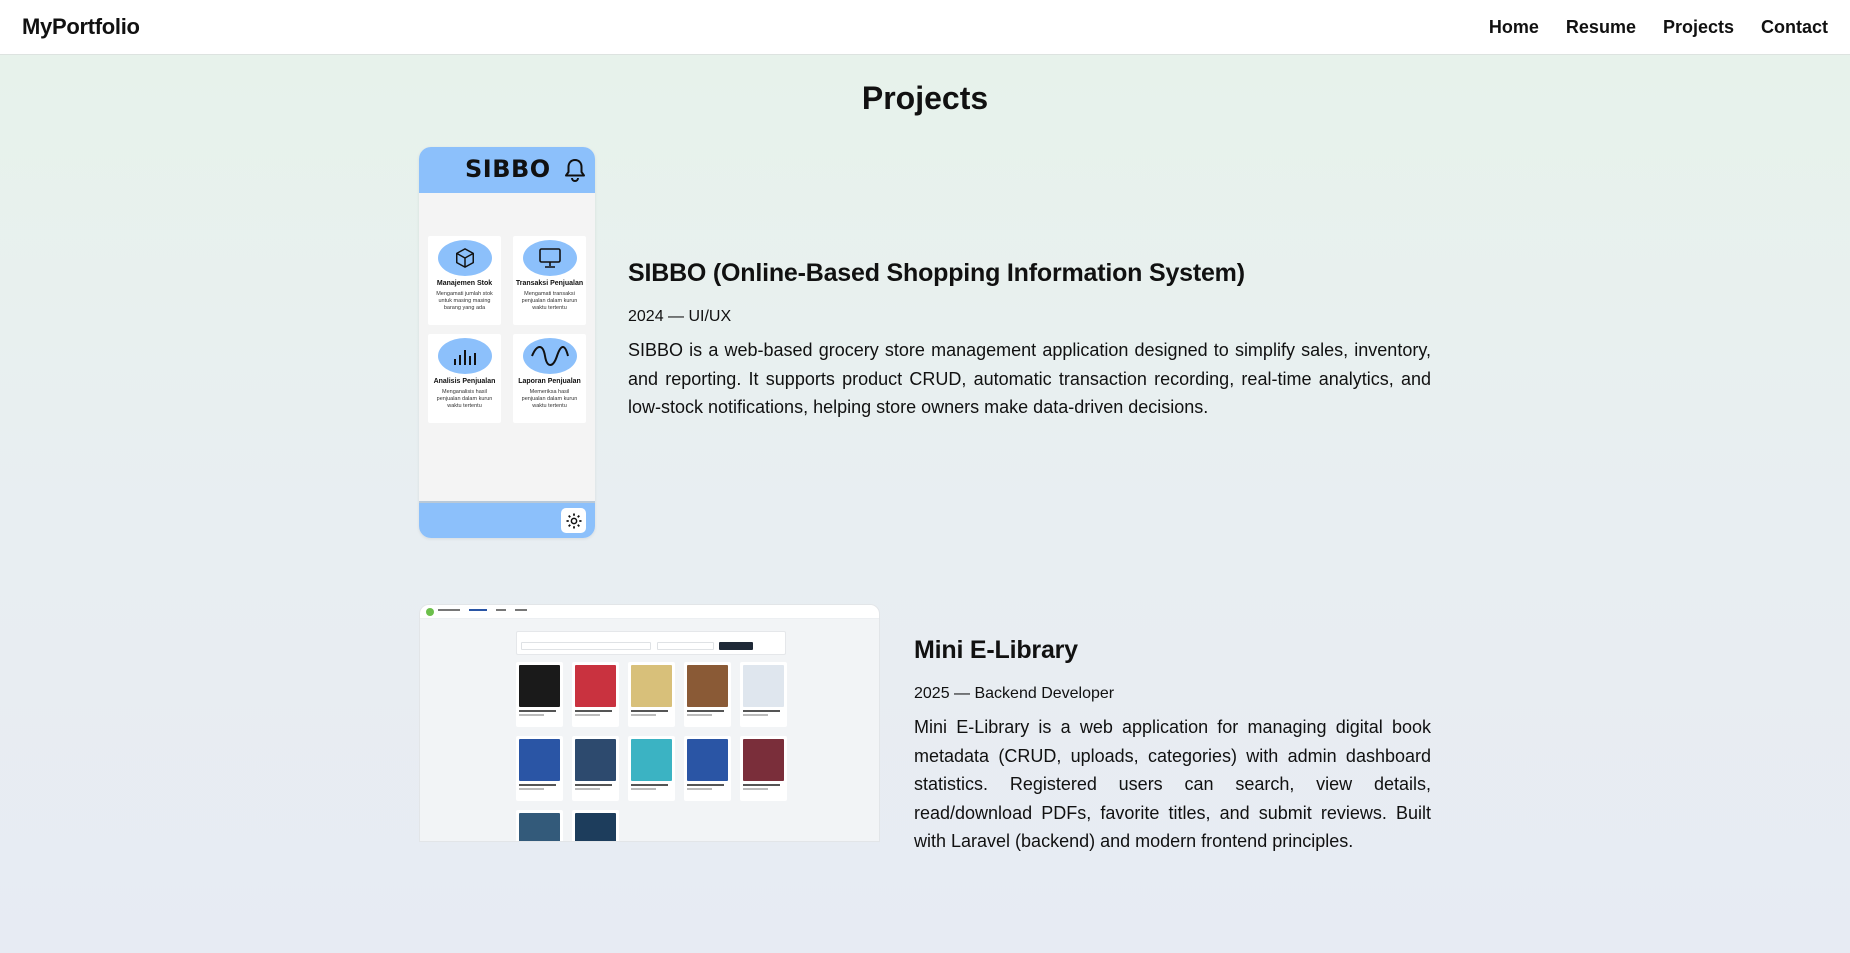  What do you see at coordinates (680, 316) in the screenshot?
I see `project-meta: 2024 — UI/UX` at bounding box center [680, 316].